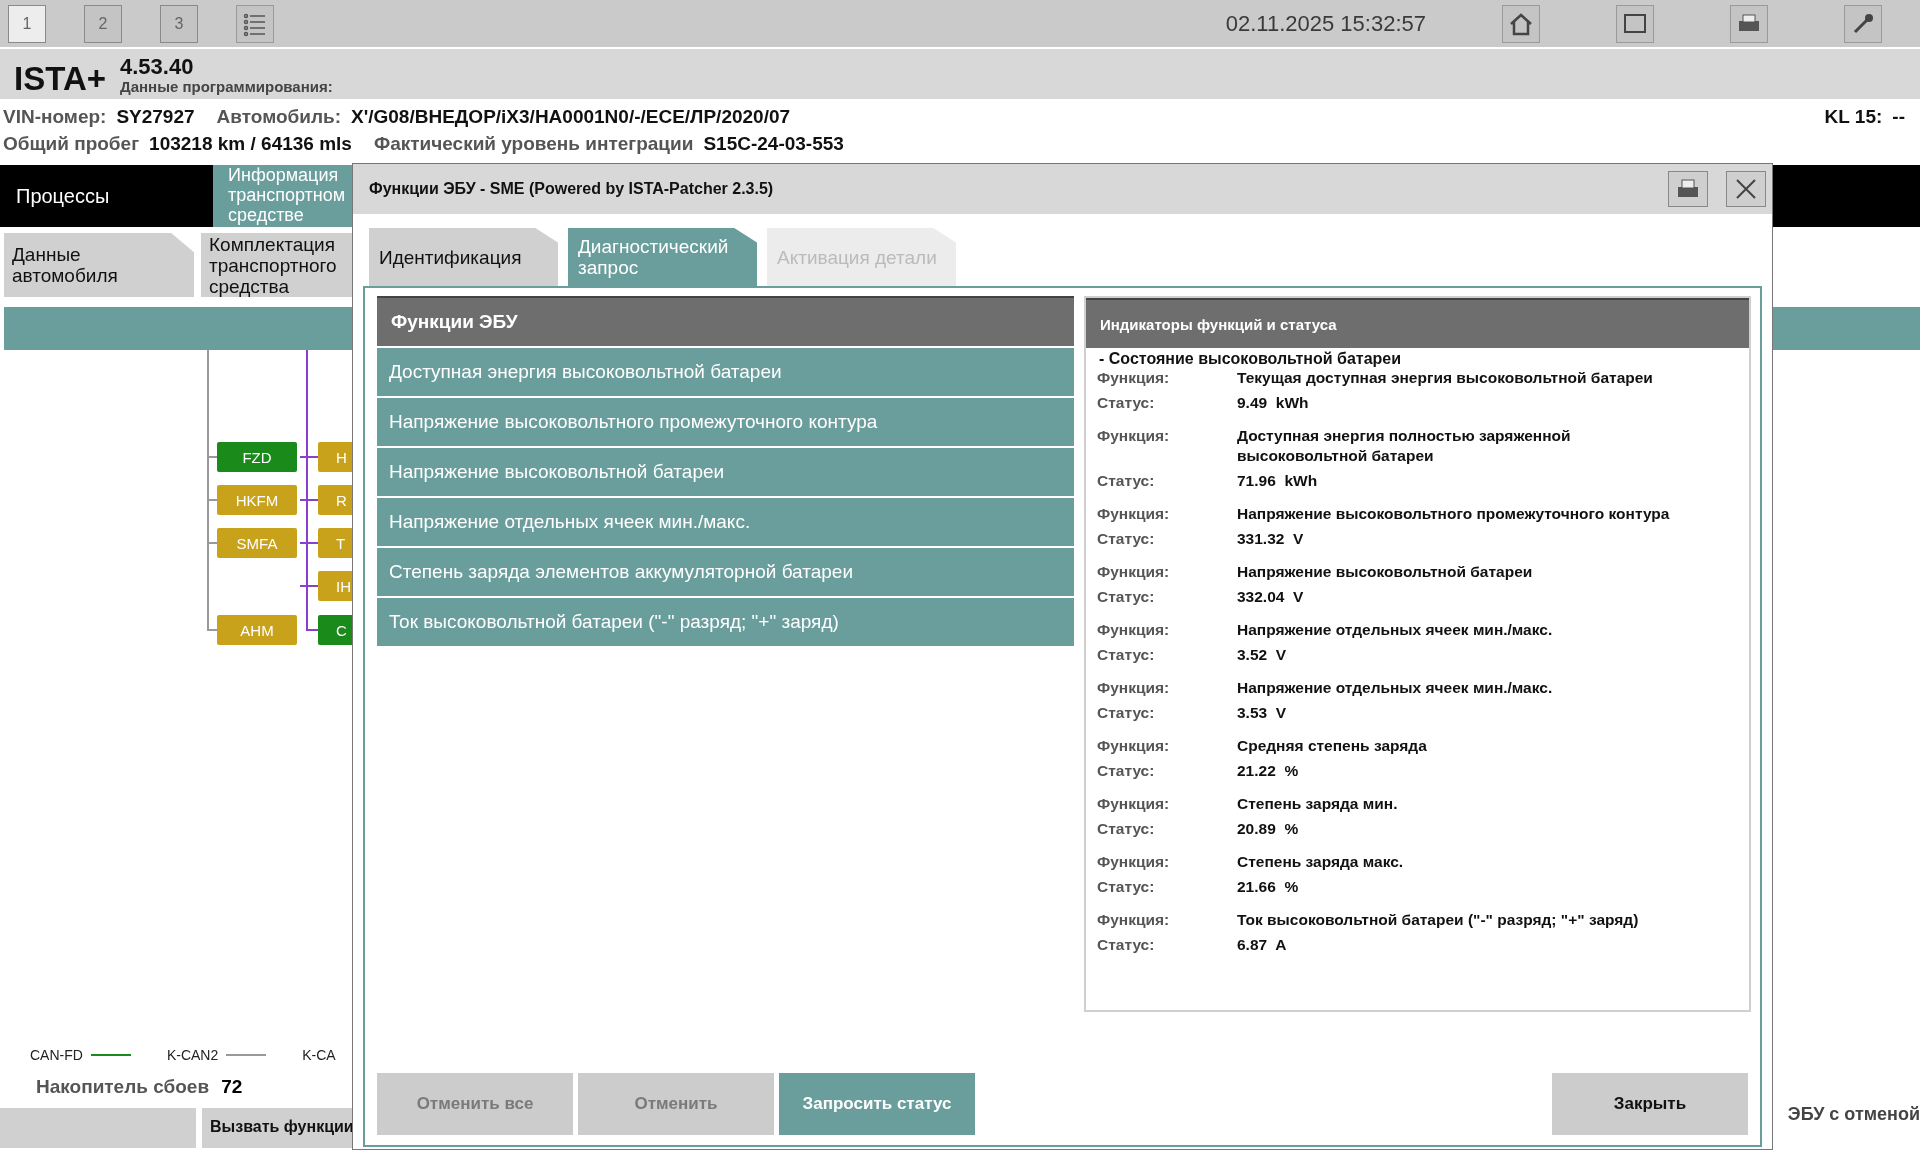 This screenshot has height=1162, width=1920. I want to click on function-name: Доступная энергия полностью заряженной высоковольтной батареи, so click(1404, 446).